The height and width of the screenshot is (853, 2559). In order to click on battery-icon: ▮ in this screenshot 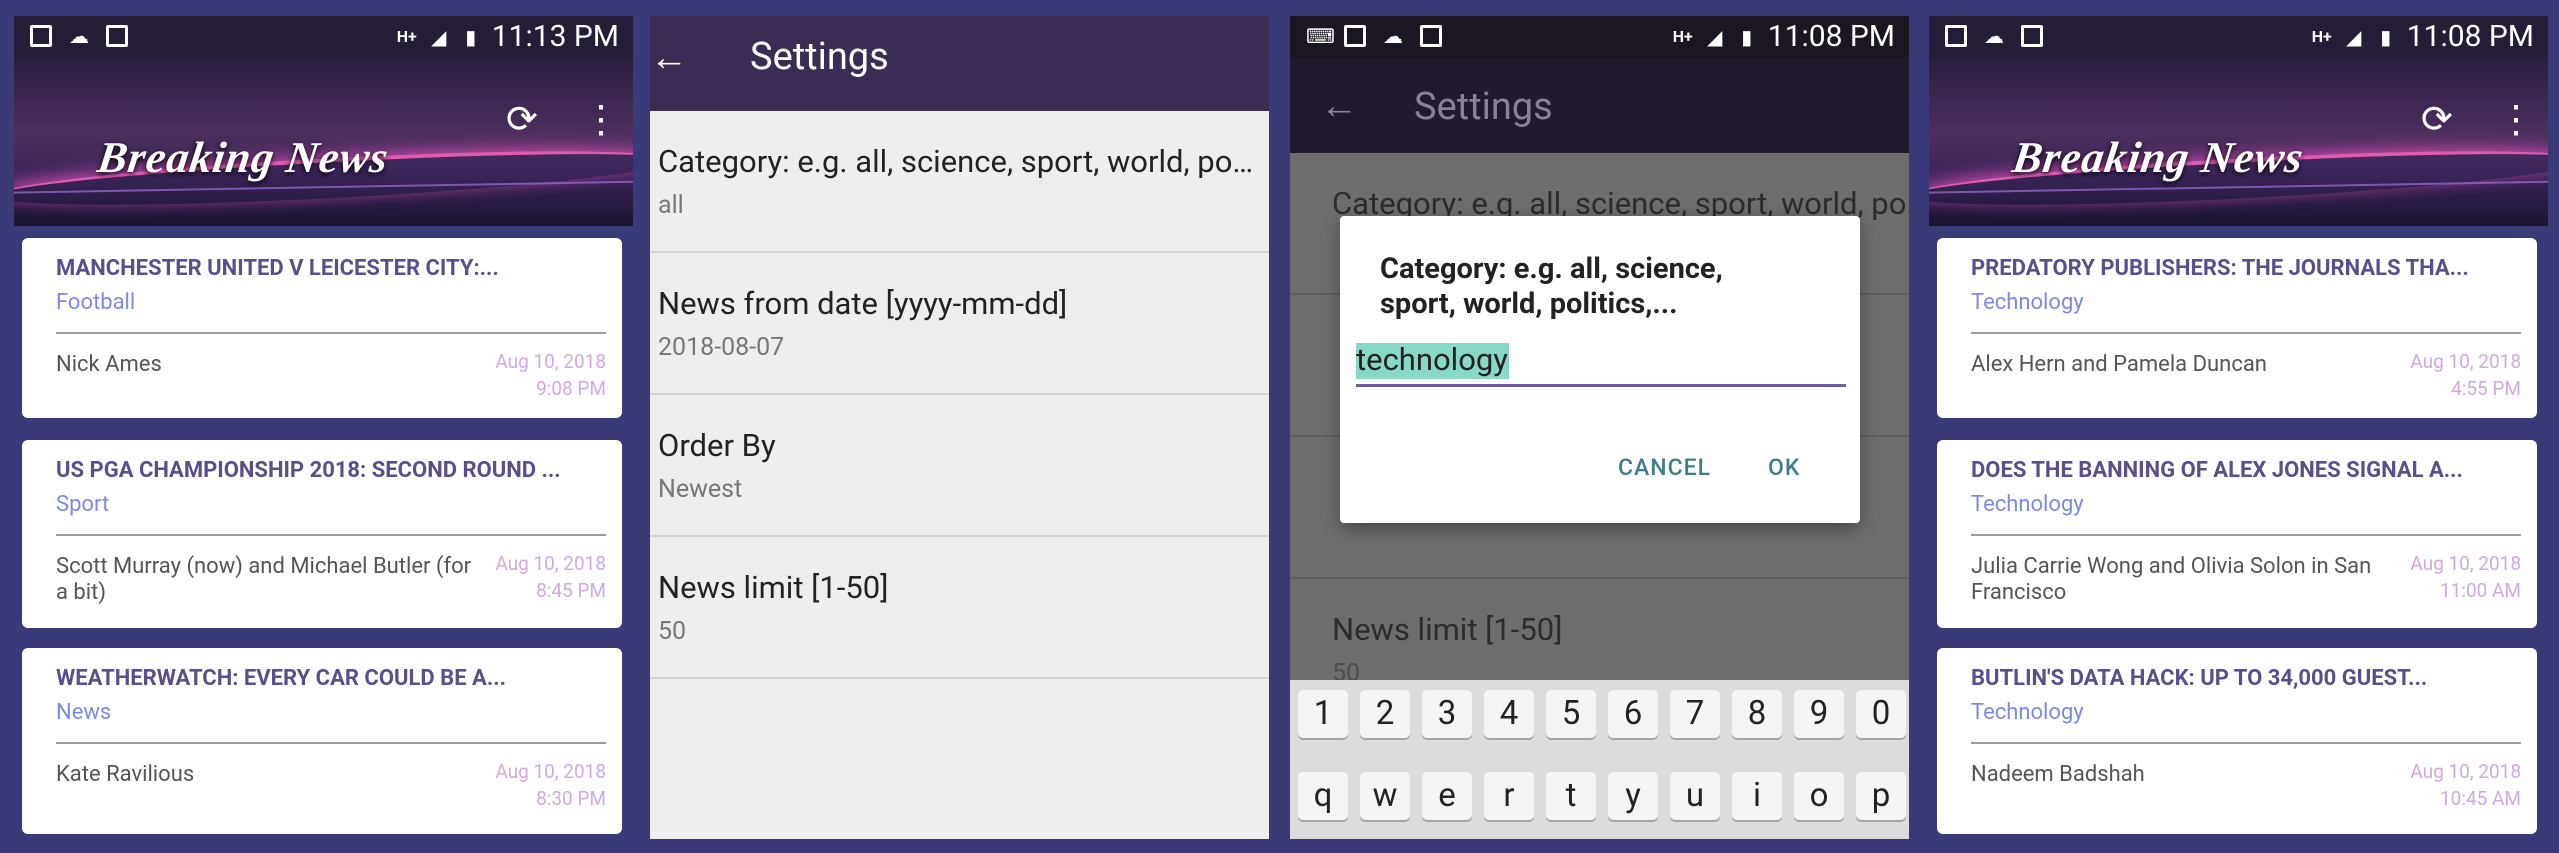, I will do `click(1747, 37)`.